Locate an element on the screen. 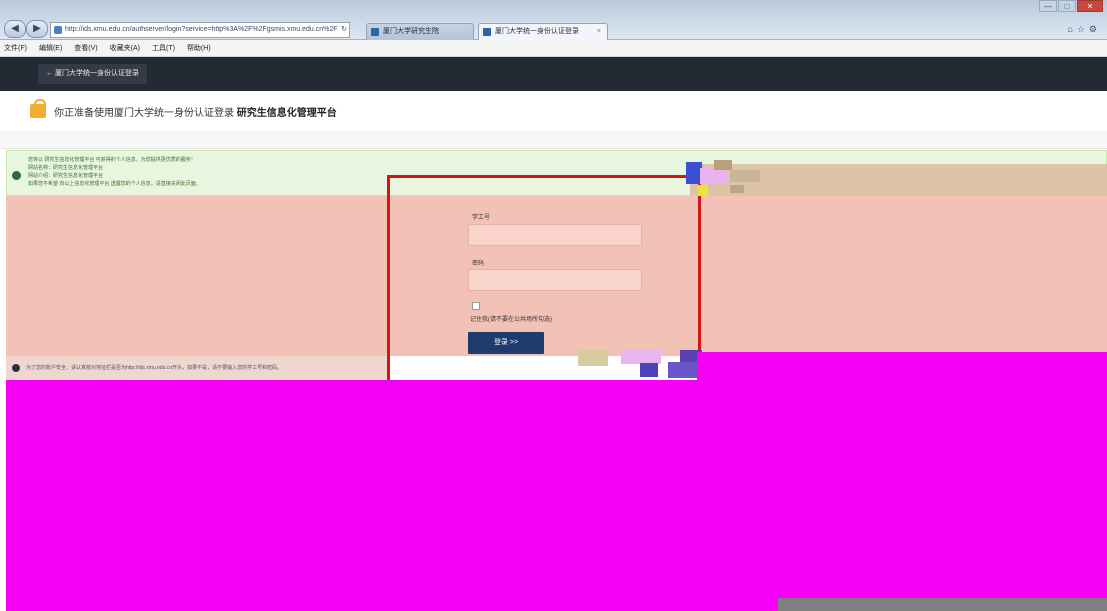 The height and width of the screenshot is (611, 1107). lock-icon is located at coordinates (38, 108).